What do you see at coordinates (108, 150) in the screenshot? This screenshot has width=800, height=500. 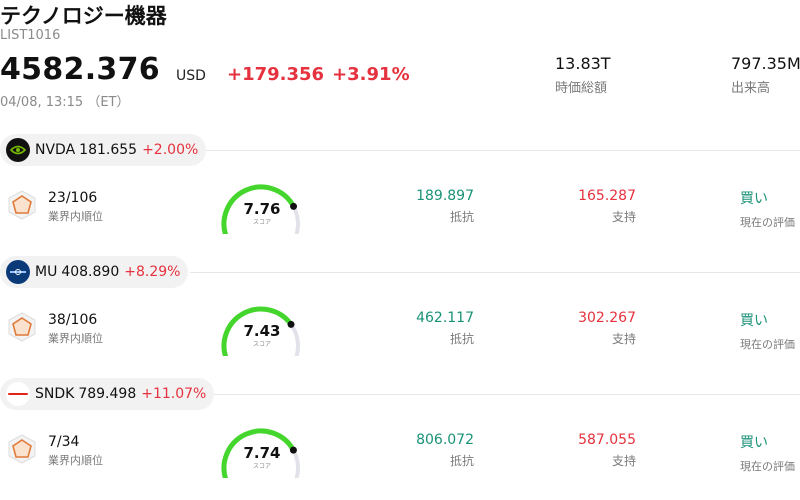 I see `stock-price: 181.655` at bounding box center [108, 150].